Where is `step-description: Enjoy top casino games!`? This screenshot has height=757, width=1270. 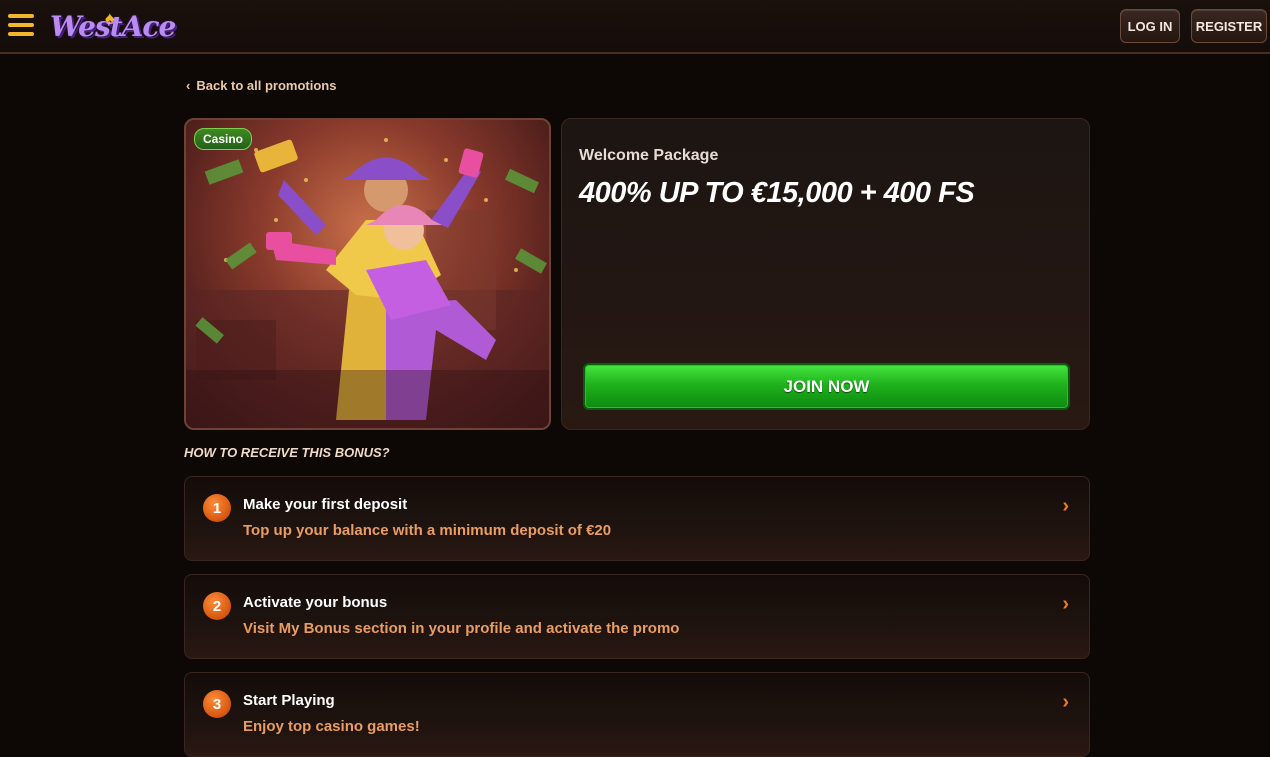
step-description: Enjoy top casino games! is located at coordinates (331, 726).